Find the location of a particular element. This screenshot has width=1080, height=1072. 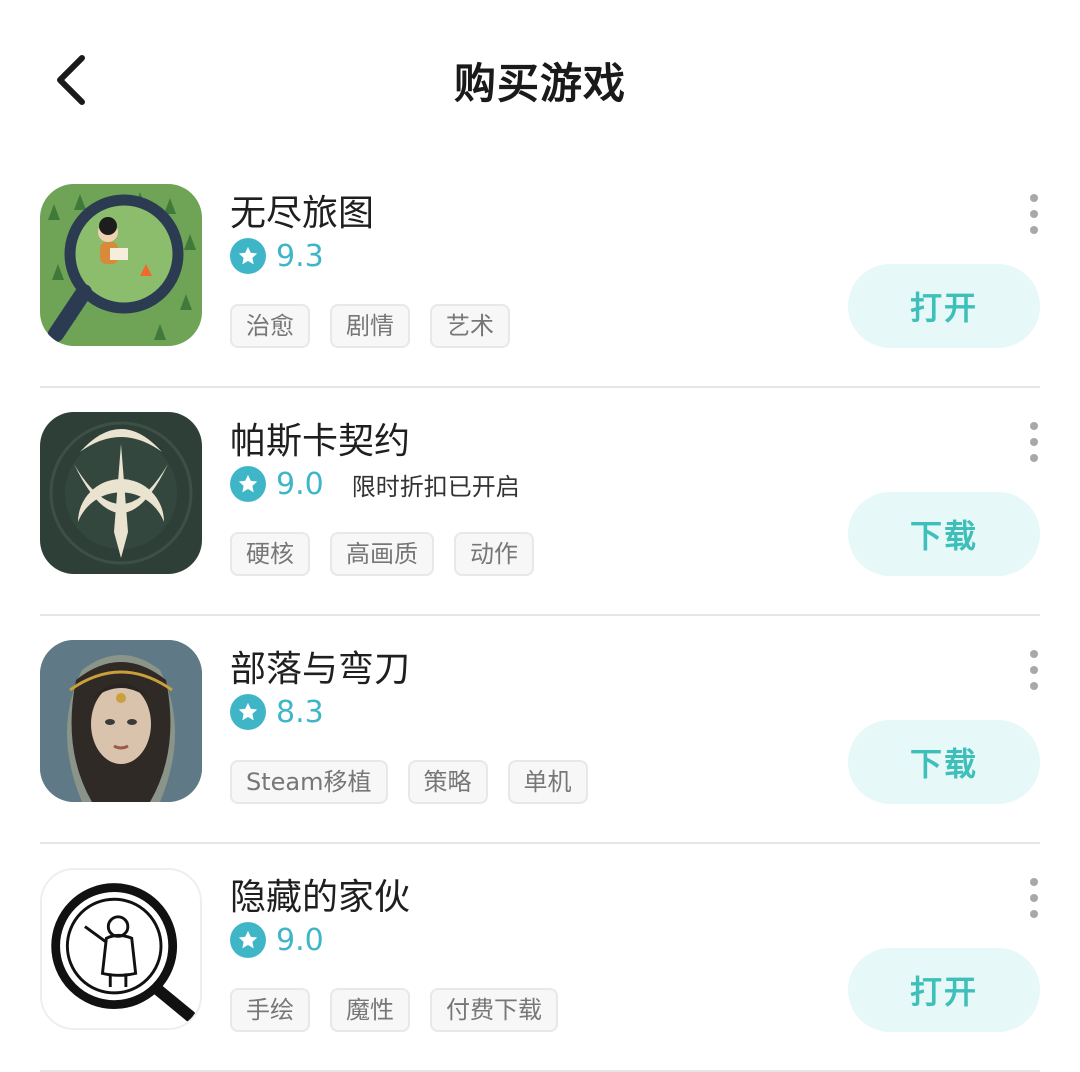

tag: 策略 is located at coordinates (447, 782).